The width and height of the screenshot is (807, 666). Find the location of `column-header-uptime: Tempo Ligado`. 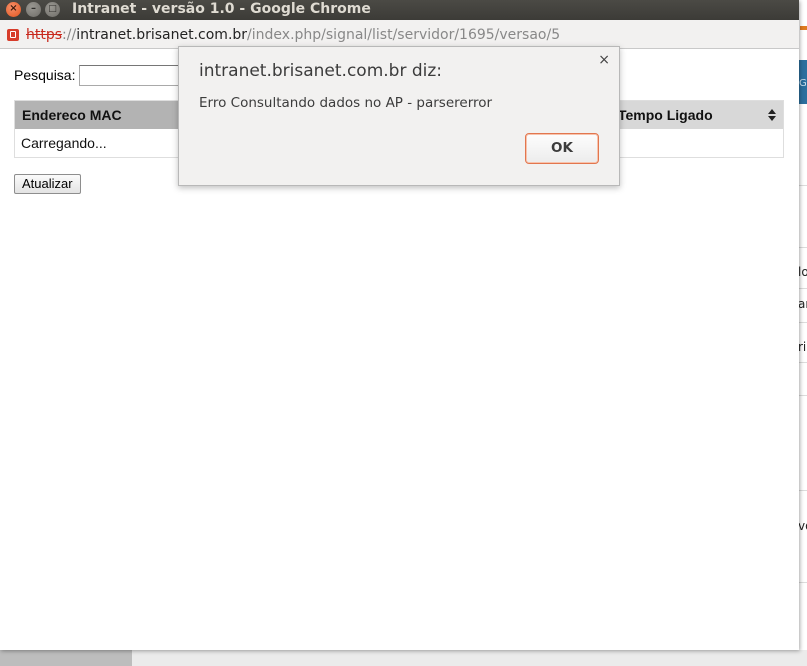

column-header-uptime: Tempo Ligado is located at coordinates (665, 115).